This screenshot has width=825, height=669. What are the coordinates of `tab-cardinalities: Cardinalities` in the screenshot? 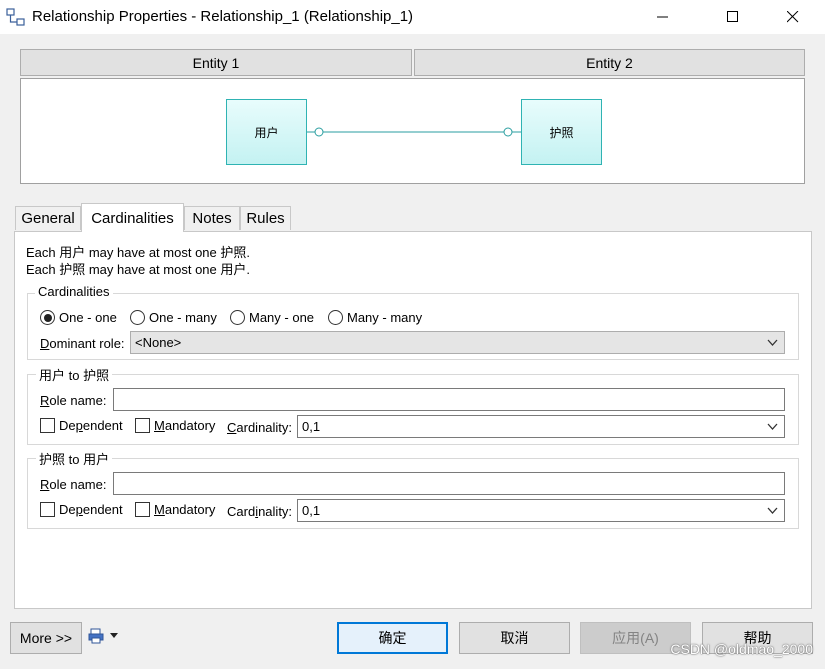 It's located at (132, 217).